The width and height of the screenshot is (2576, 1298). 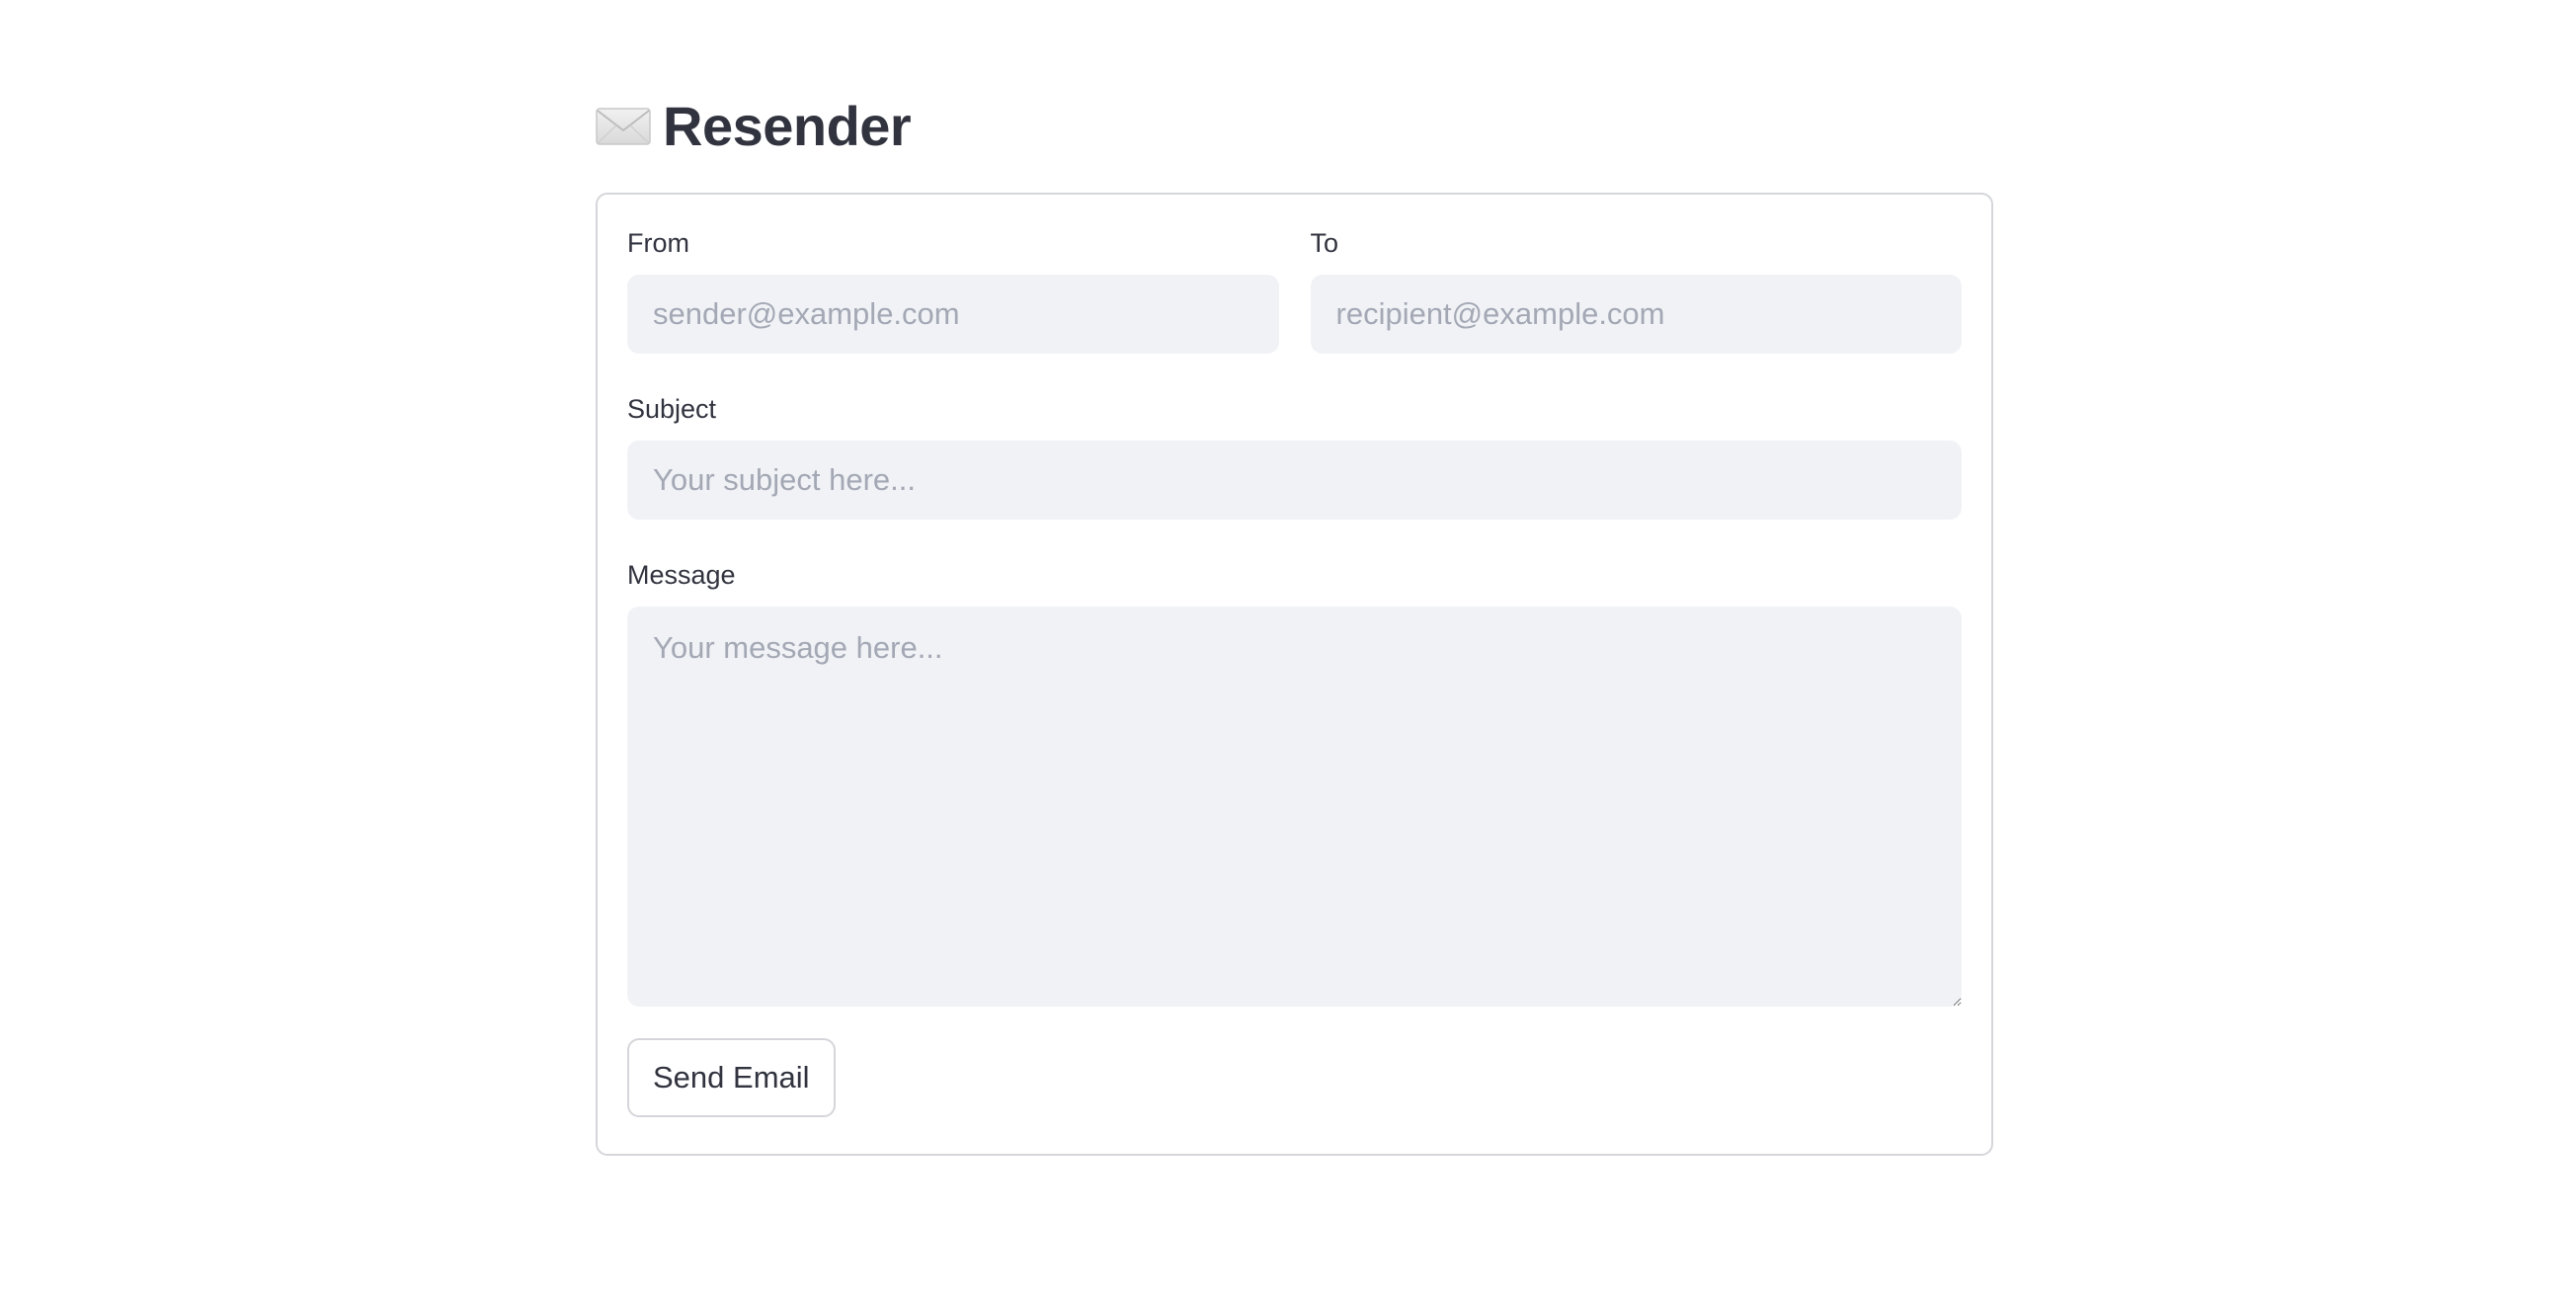 What do you see at coordinates (953, 314) in the screenshot?
I see `from-input` at bounding box center [953, 314].